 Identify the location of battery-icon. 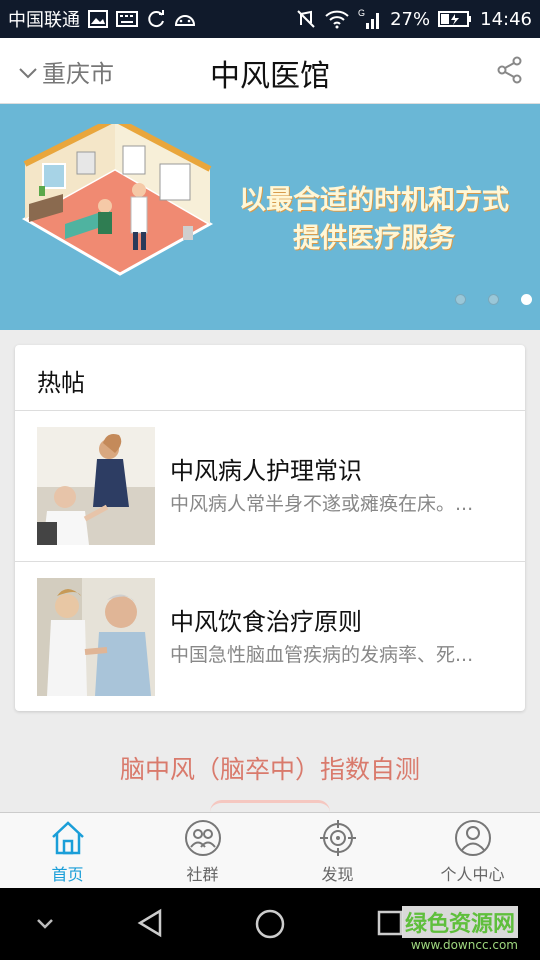
(455, 19).